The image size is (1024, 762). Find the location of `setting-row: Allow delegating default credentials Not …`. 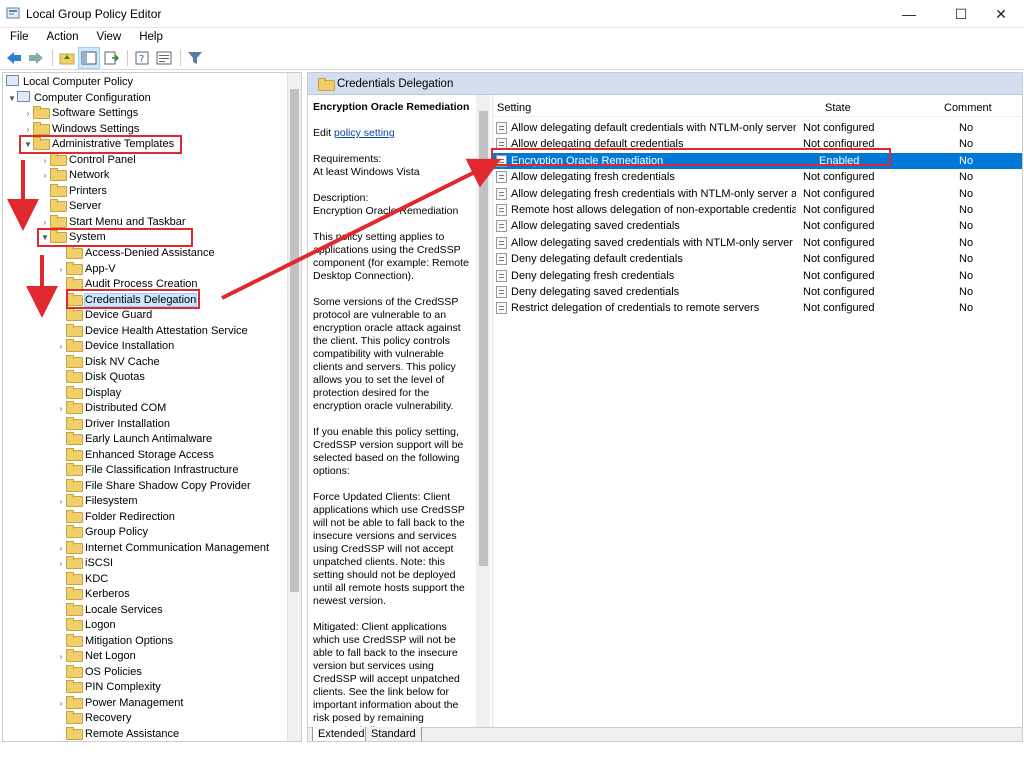

setting-row: Allow delegating default credentials Not … is located at coordinates (757, 144).